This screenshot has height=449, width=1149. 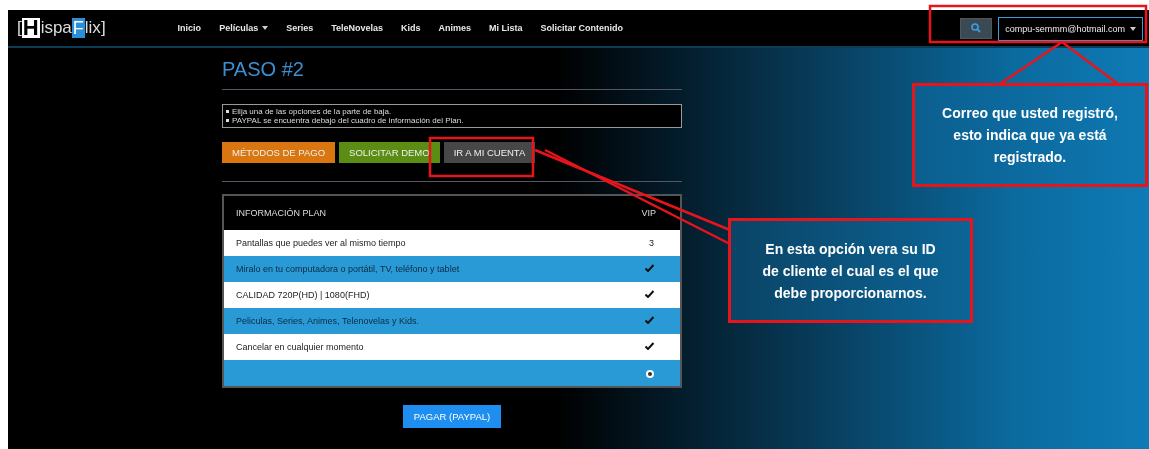 What do you see at coordinates (422, 243) in the screenshot?
I see `table-cell: Pantallas que puedes ver al mismo tiempo` at bounding box center [422, 243].